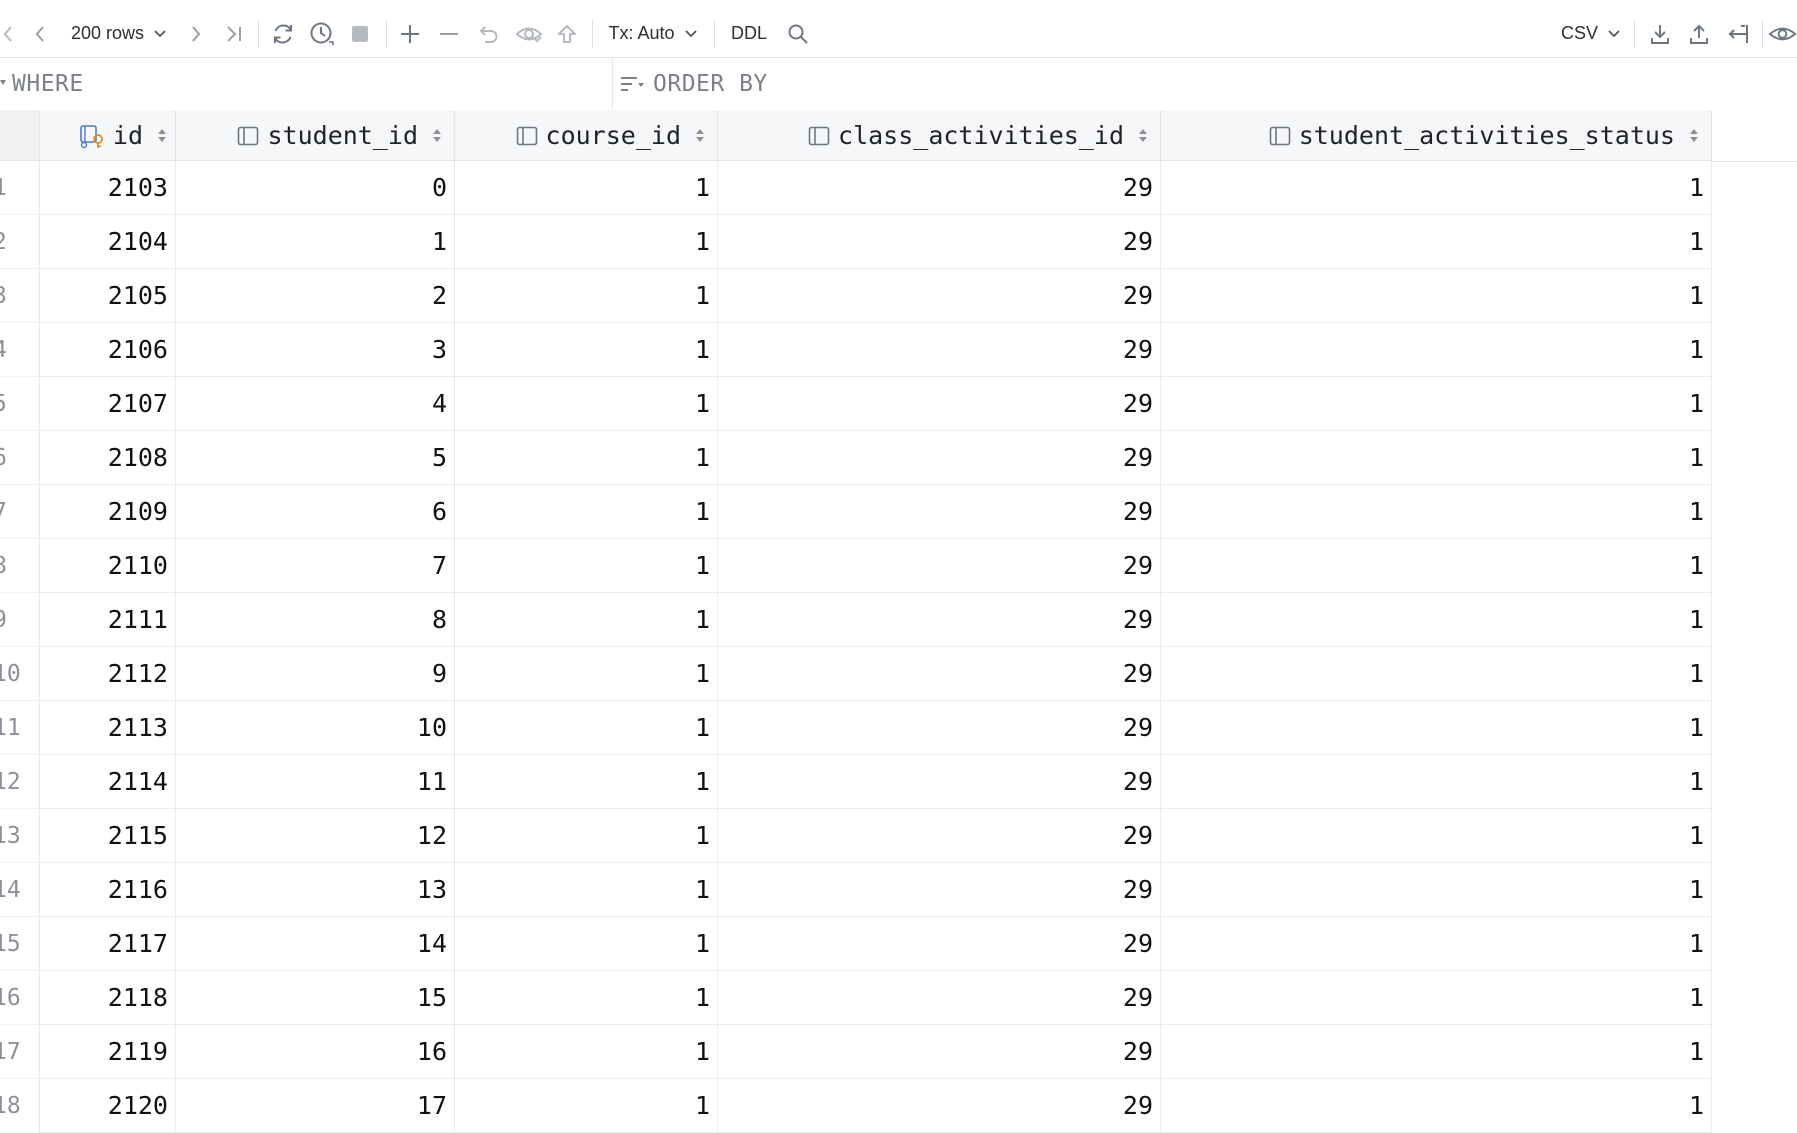 The image size is (1797, 1133). I want to click on table-cell-student-id: 4, so click(315, 404).